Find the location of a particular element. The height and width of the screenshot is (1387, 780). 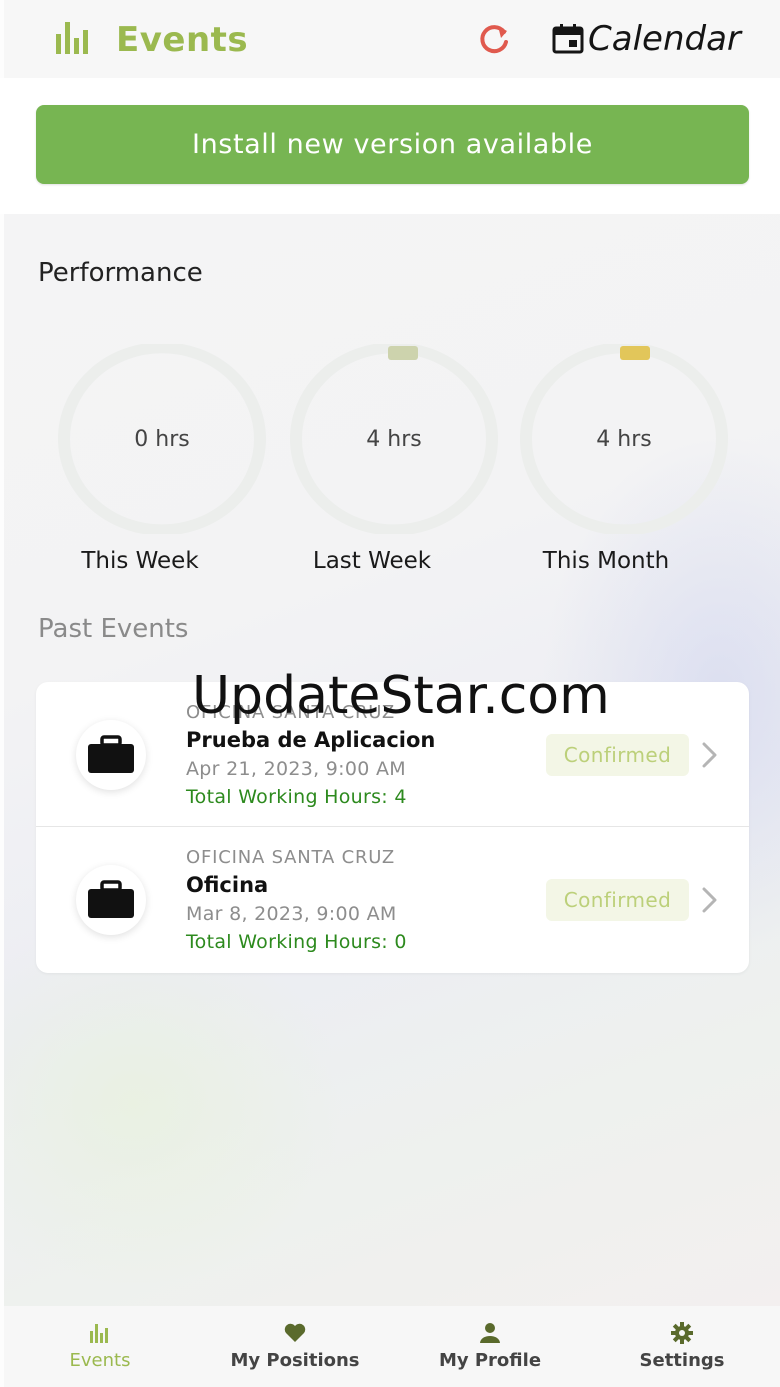

nav-item-my-profile: My Profile is located at coordinates (490, 1346).